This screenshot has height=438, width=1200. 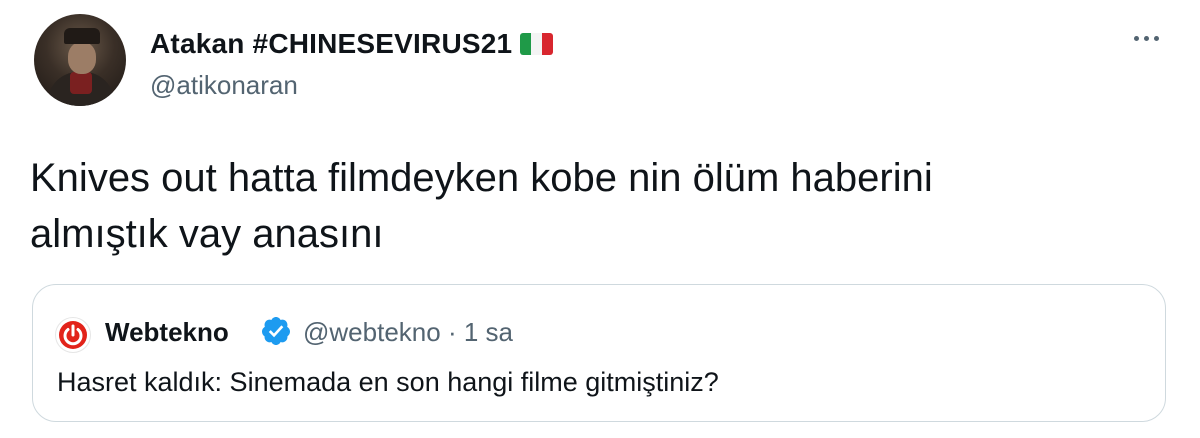 I want to click on author-handle: @atikonaran, so click(x=224, y=85).